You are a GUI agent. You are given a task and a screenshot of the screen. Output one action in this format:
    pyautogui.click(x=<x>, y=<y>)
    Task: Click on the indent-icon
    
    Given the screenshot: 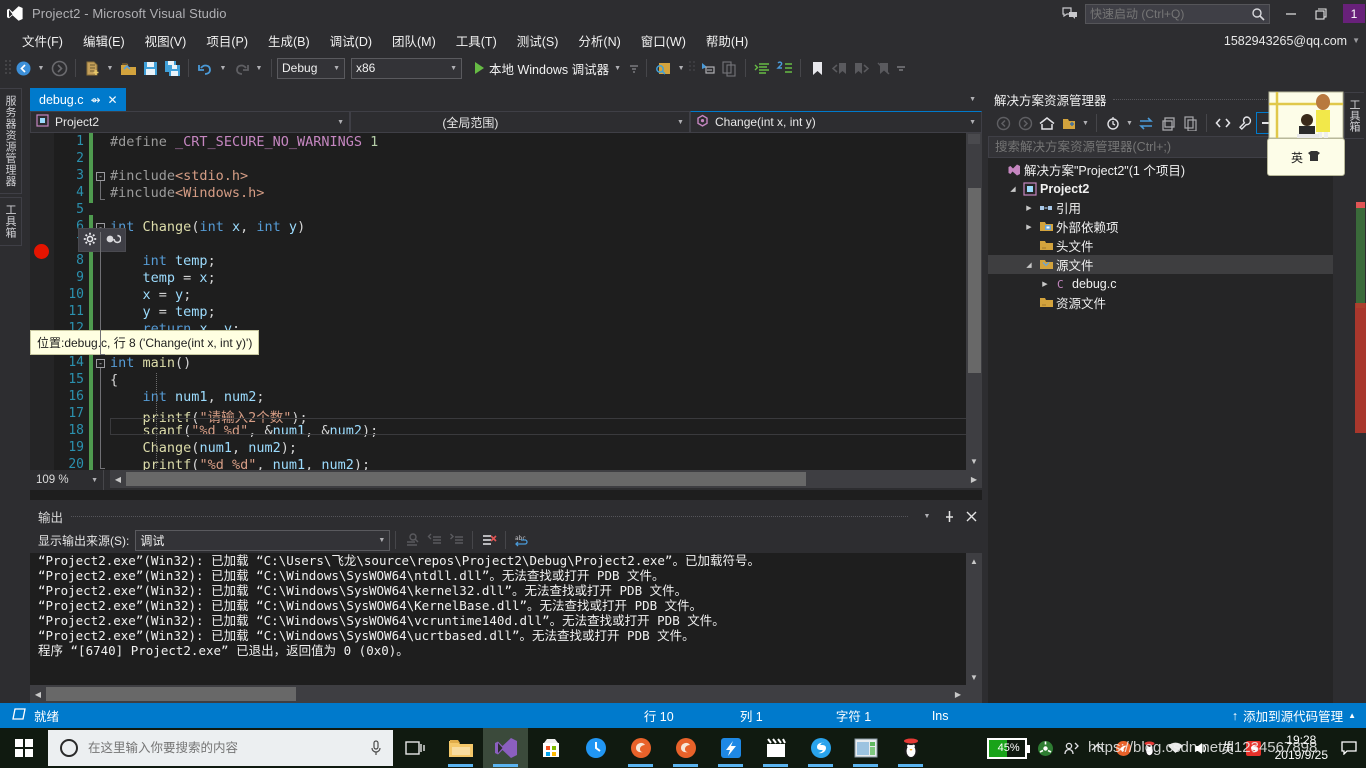 What is the action you would take?
    pyautogui.click(x=762, y=68)
    